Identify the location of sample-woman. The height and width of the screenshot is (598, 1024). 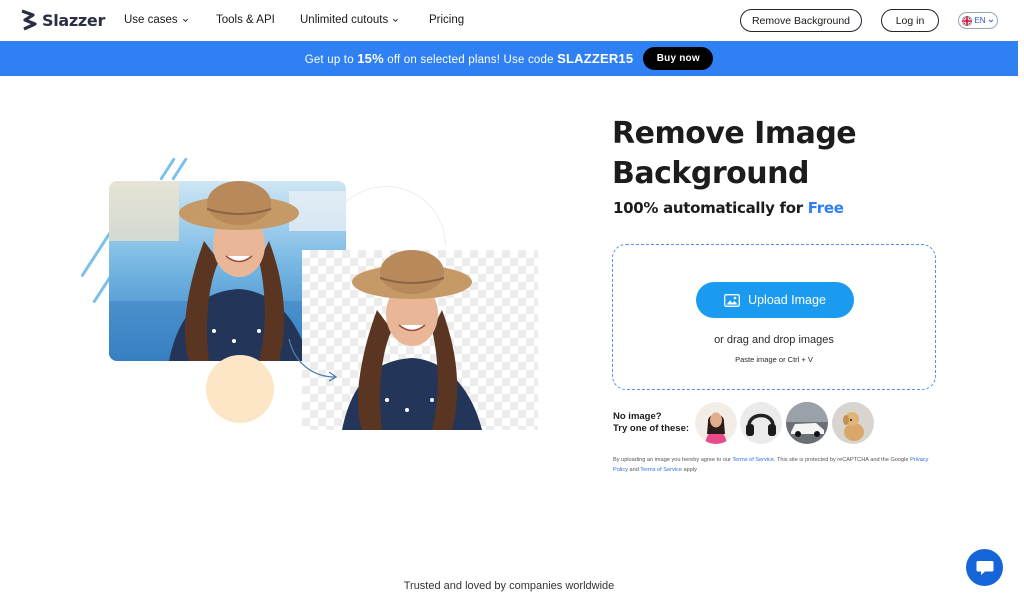
(716, 423).